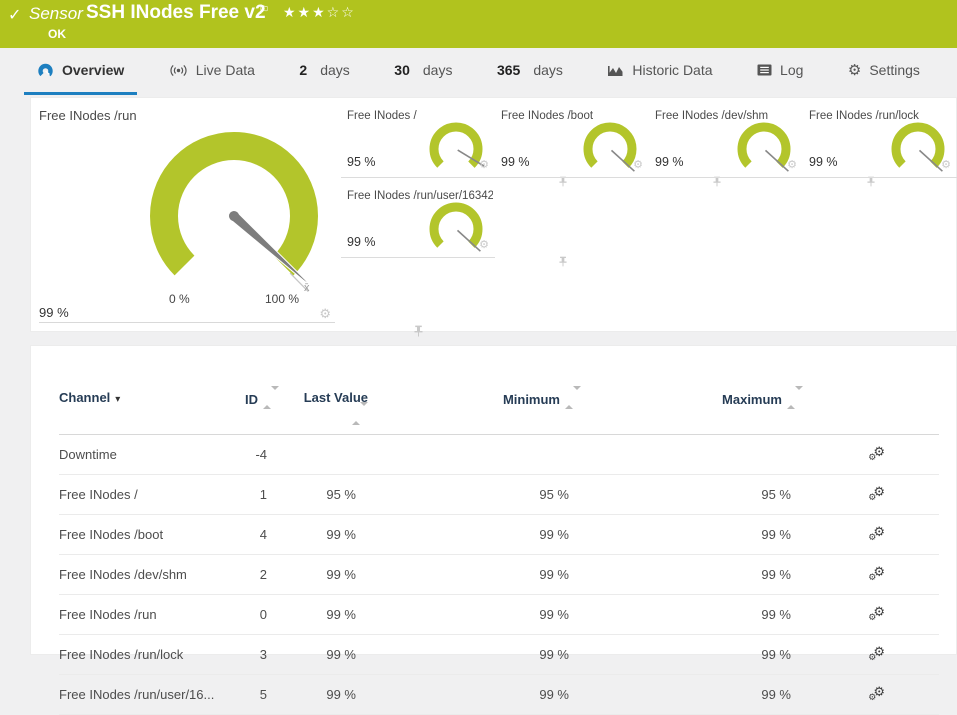 Image resolution: width=957 pixels, height=715 pixels. I want to click on column-header-minimum: Minimum, so click(474, 390).